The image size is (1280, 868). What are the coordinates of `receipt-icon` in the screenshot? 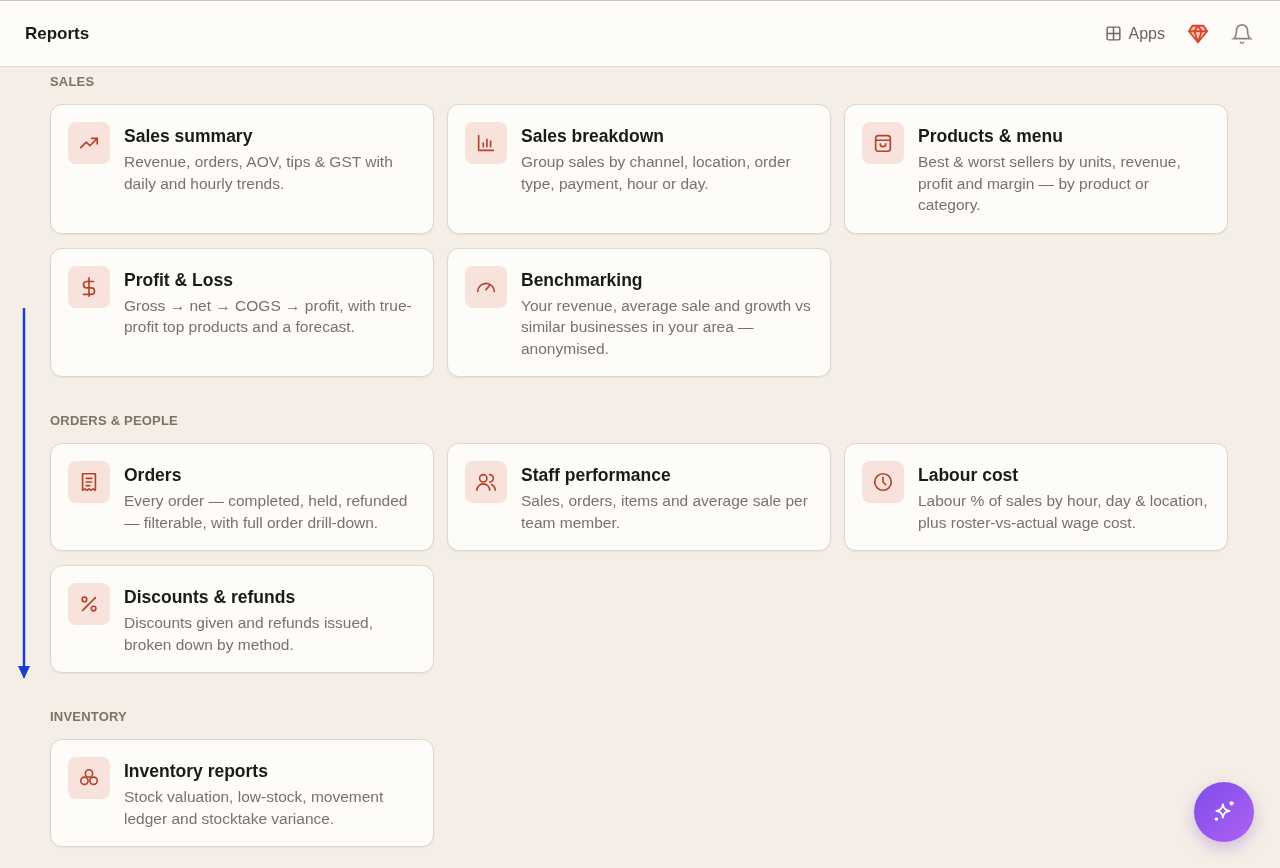 It's located at (89, 482).